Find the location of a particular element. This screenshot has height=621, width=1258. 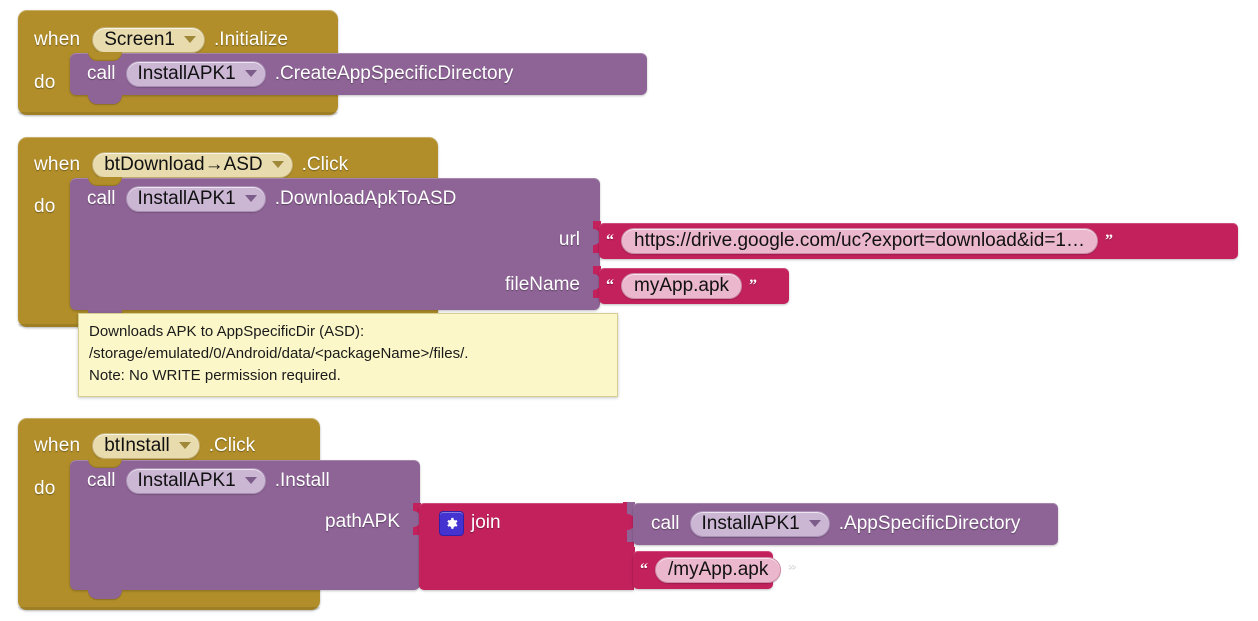

method-name-label: .CreateAppSpecificDirectory is located at coordinates (394, 73).